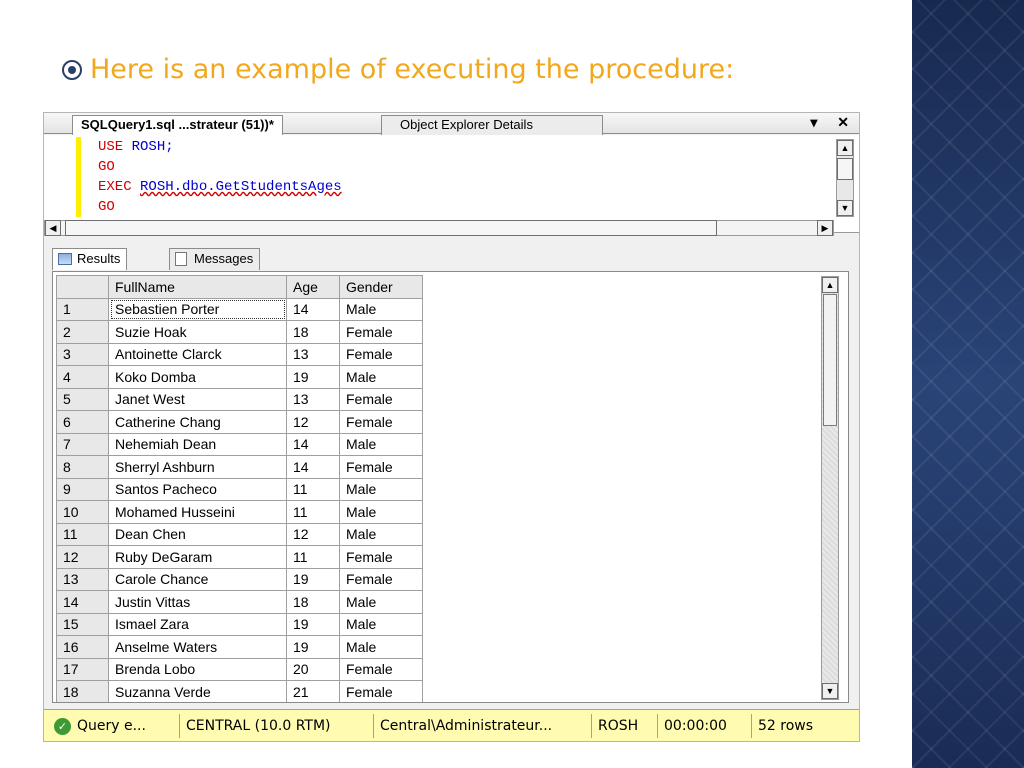 This screenshot has height=768, width=1024. What do you see at coordinates (82, 534) in the screenshot?
I see `row-number: 11` at bounding box center [82, 534].